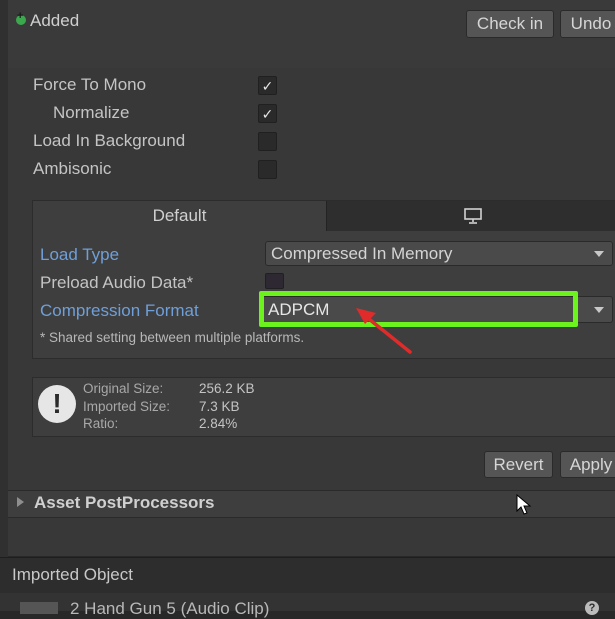 The width and height of the screenshot is (615, 619). What do you see at coordinates (218, 423) in the screenshot?
I see `ratio-value: 2.84%` at bounding box center [218, 423].